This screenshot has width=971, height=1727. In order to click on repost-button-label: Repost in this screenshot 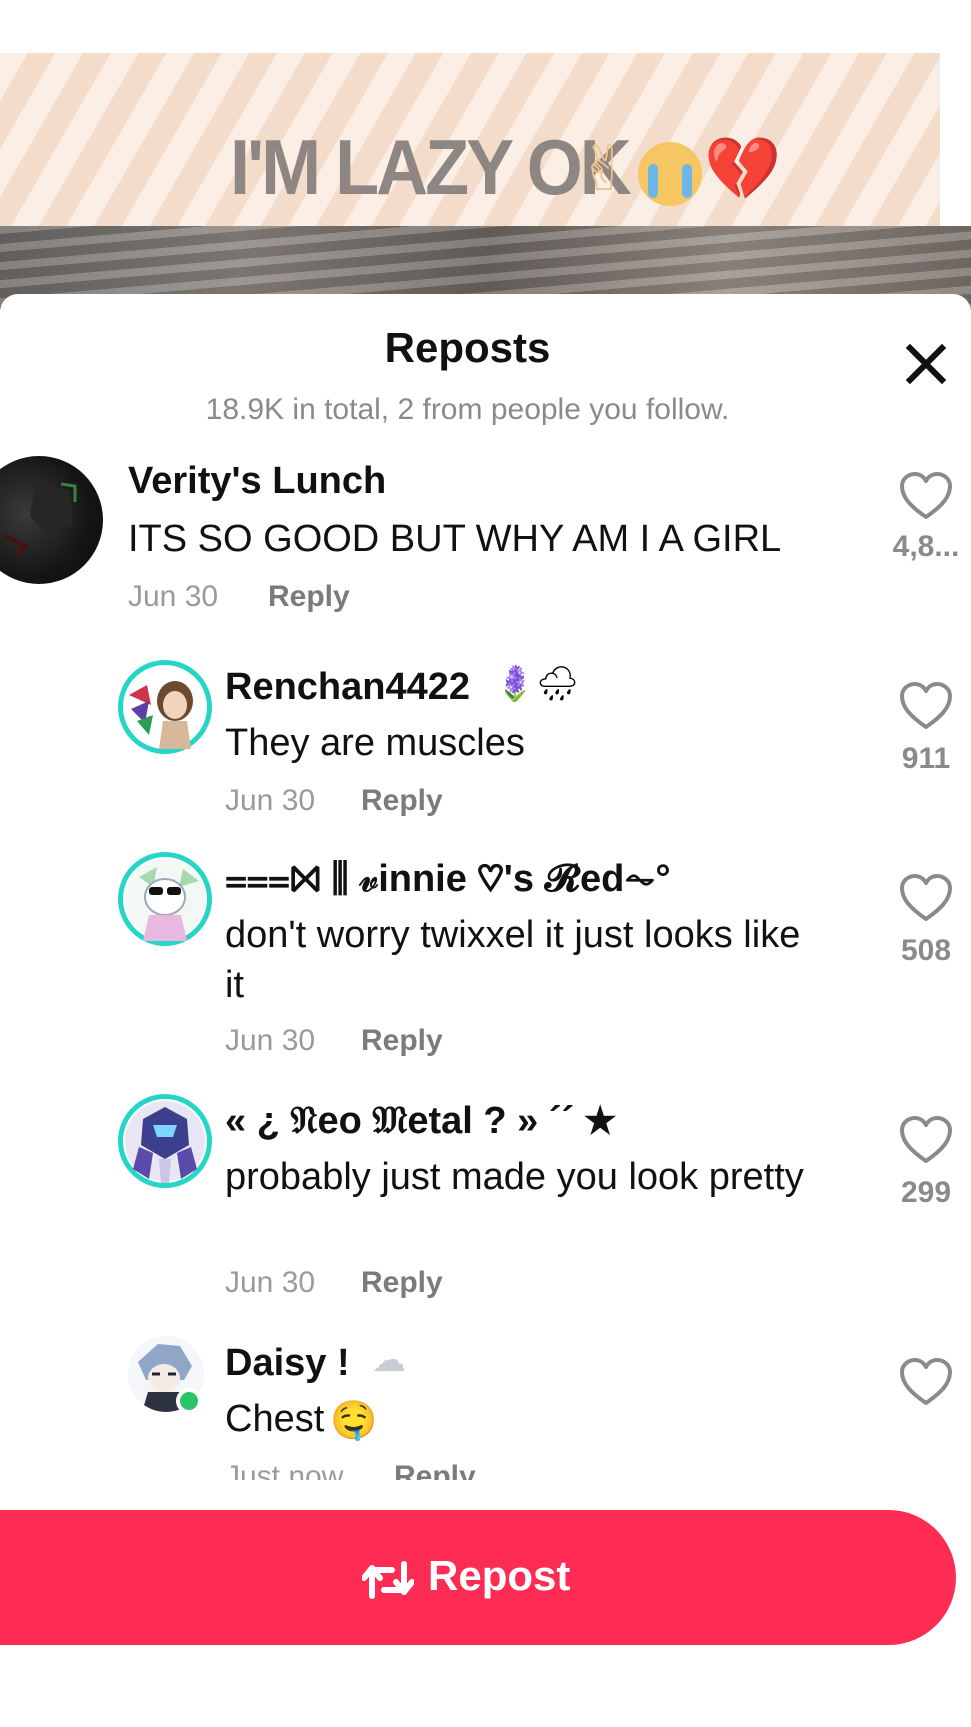, I will do `click(499, 1575)`.